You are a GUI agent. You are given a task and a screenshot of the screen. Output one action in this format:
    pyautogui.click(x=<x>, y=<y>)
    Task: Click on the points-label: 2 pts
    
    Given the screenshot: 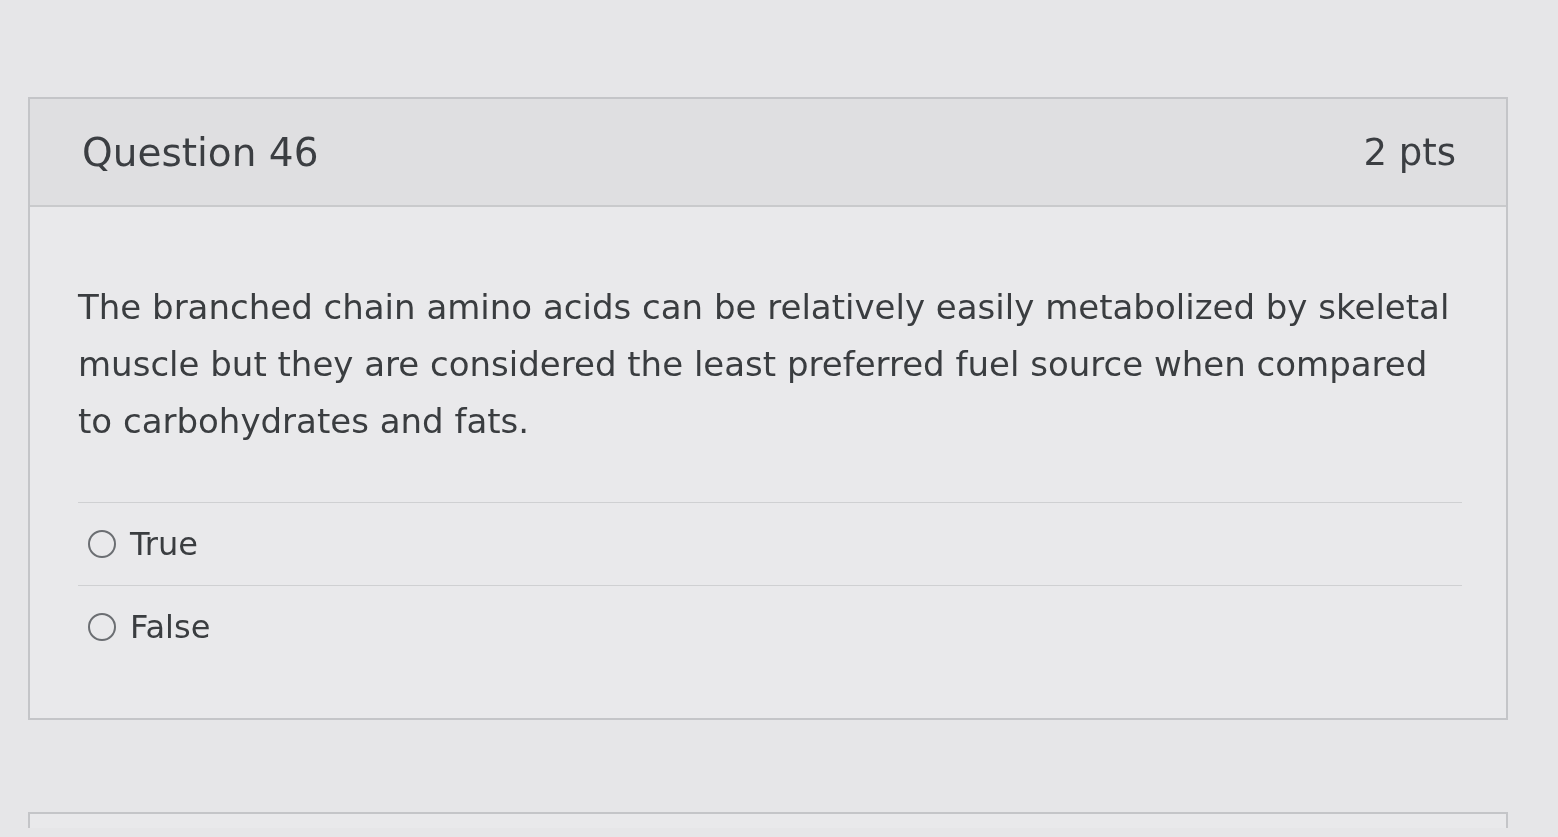 What is the action you would take?
    pyautogui.click(x=1409, y=152)
    